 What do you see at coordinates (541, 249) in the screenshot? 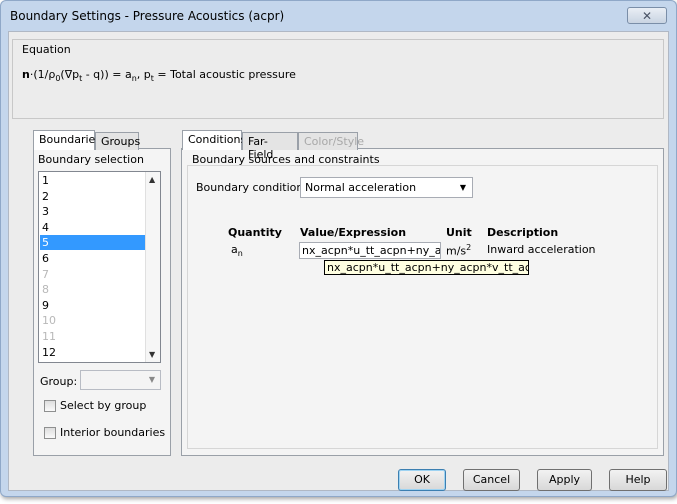
I see `description-cell: Inward acceleration` at bounding box center [541, 249].